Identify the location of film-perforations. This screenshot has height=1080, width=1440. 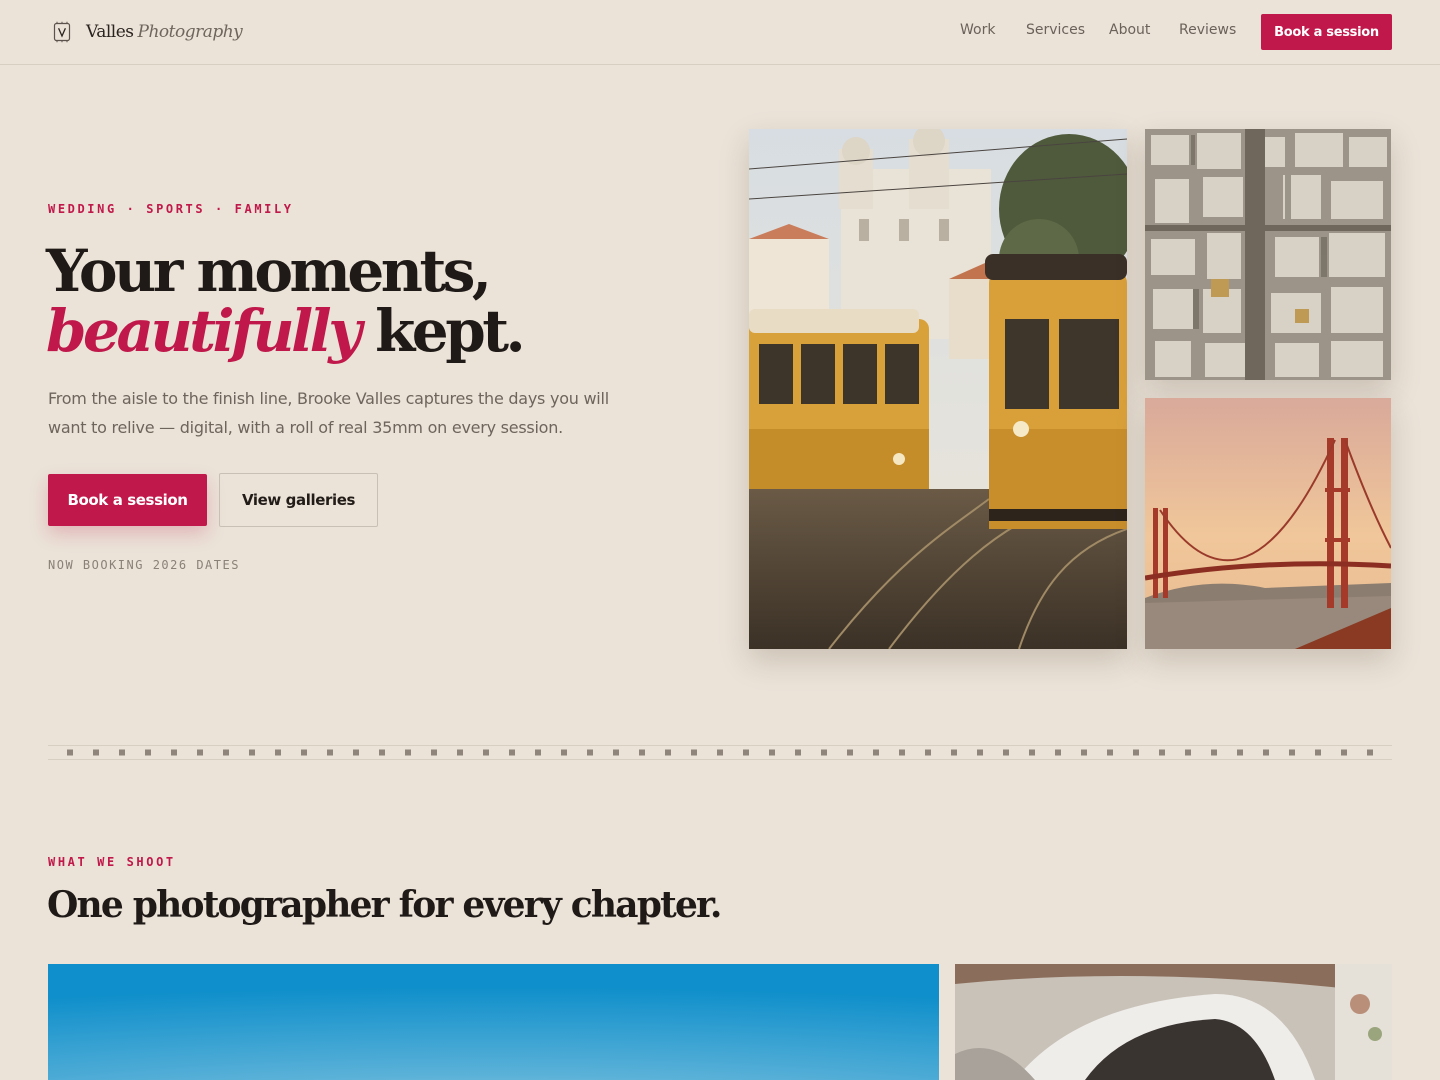
(720, 752).